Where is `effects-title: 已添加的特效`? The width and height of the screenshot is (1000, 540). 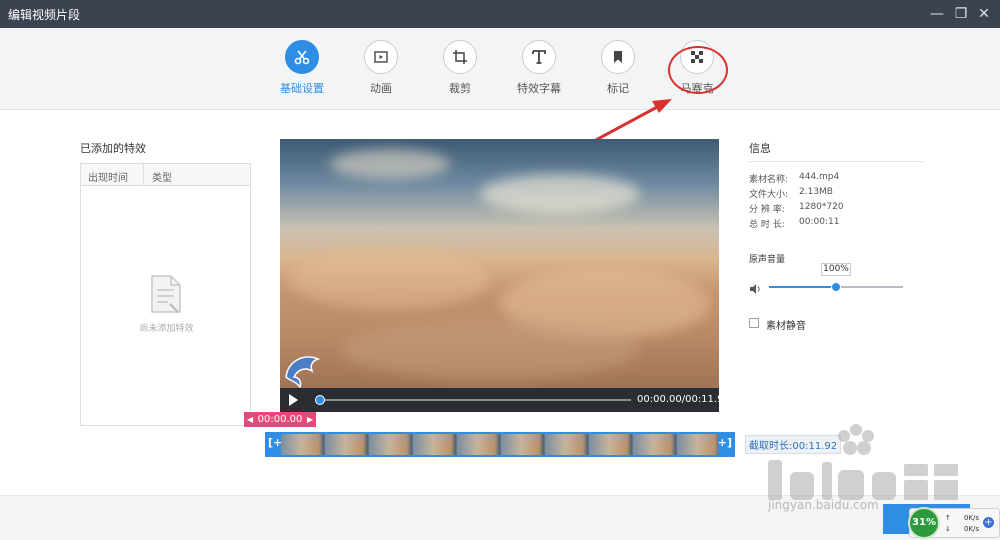
effects-title: 已添加的特效 is located at coordinates (113, 148).